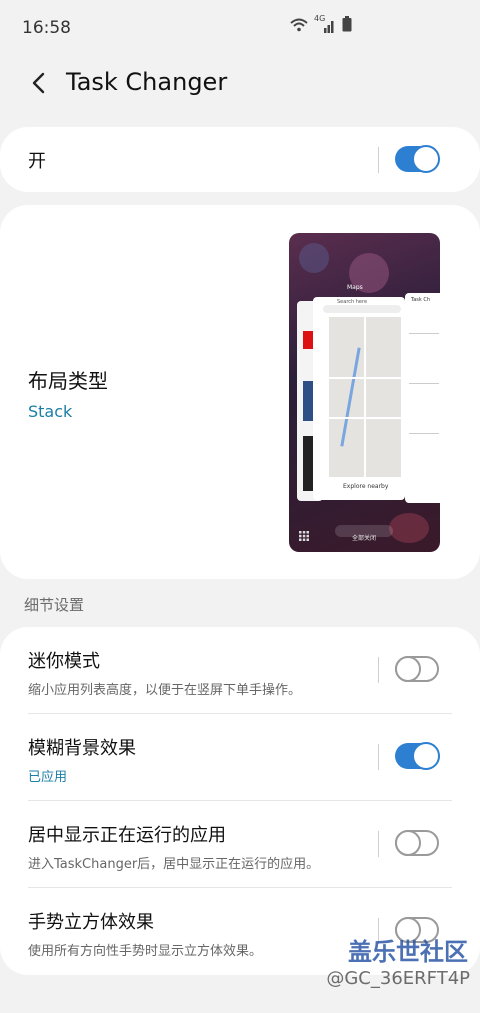 The height and width of the screenshot is (1013, 480). What do you see at coordinates (145, 951) in the screenshot?
I see `setting-description: 使用所有方向性手势时显示立方体效果。` at bounding box center [145, 951].